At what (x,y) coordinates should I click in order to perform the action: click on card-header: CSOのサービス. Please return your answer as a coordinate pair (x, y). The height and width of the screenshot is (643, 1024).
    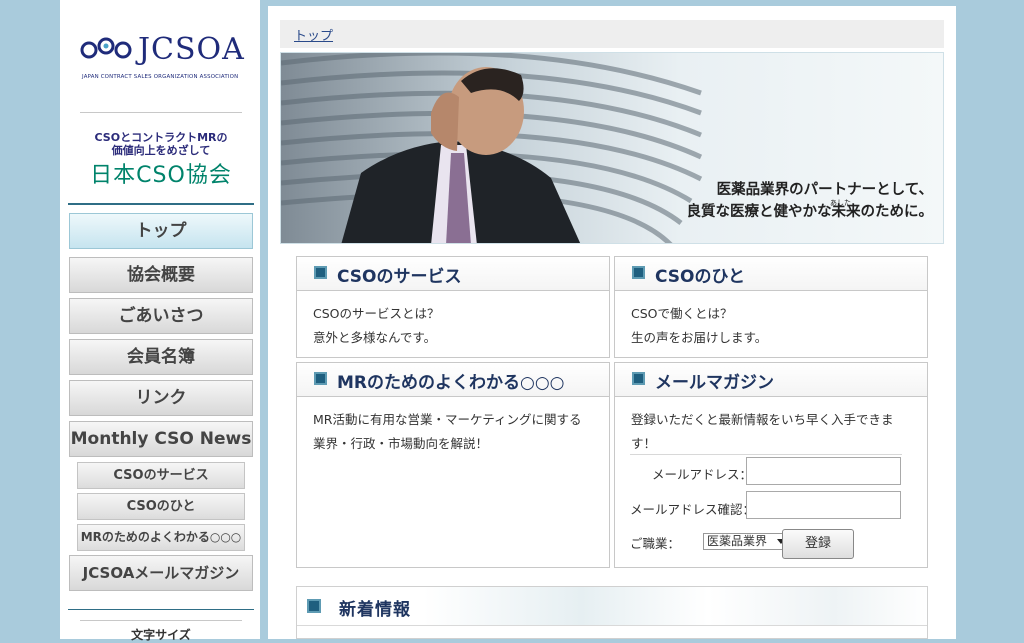
    Looking at the image, I should click on (453, 274).